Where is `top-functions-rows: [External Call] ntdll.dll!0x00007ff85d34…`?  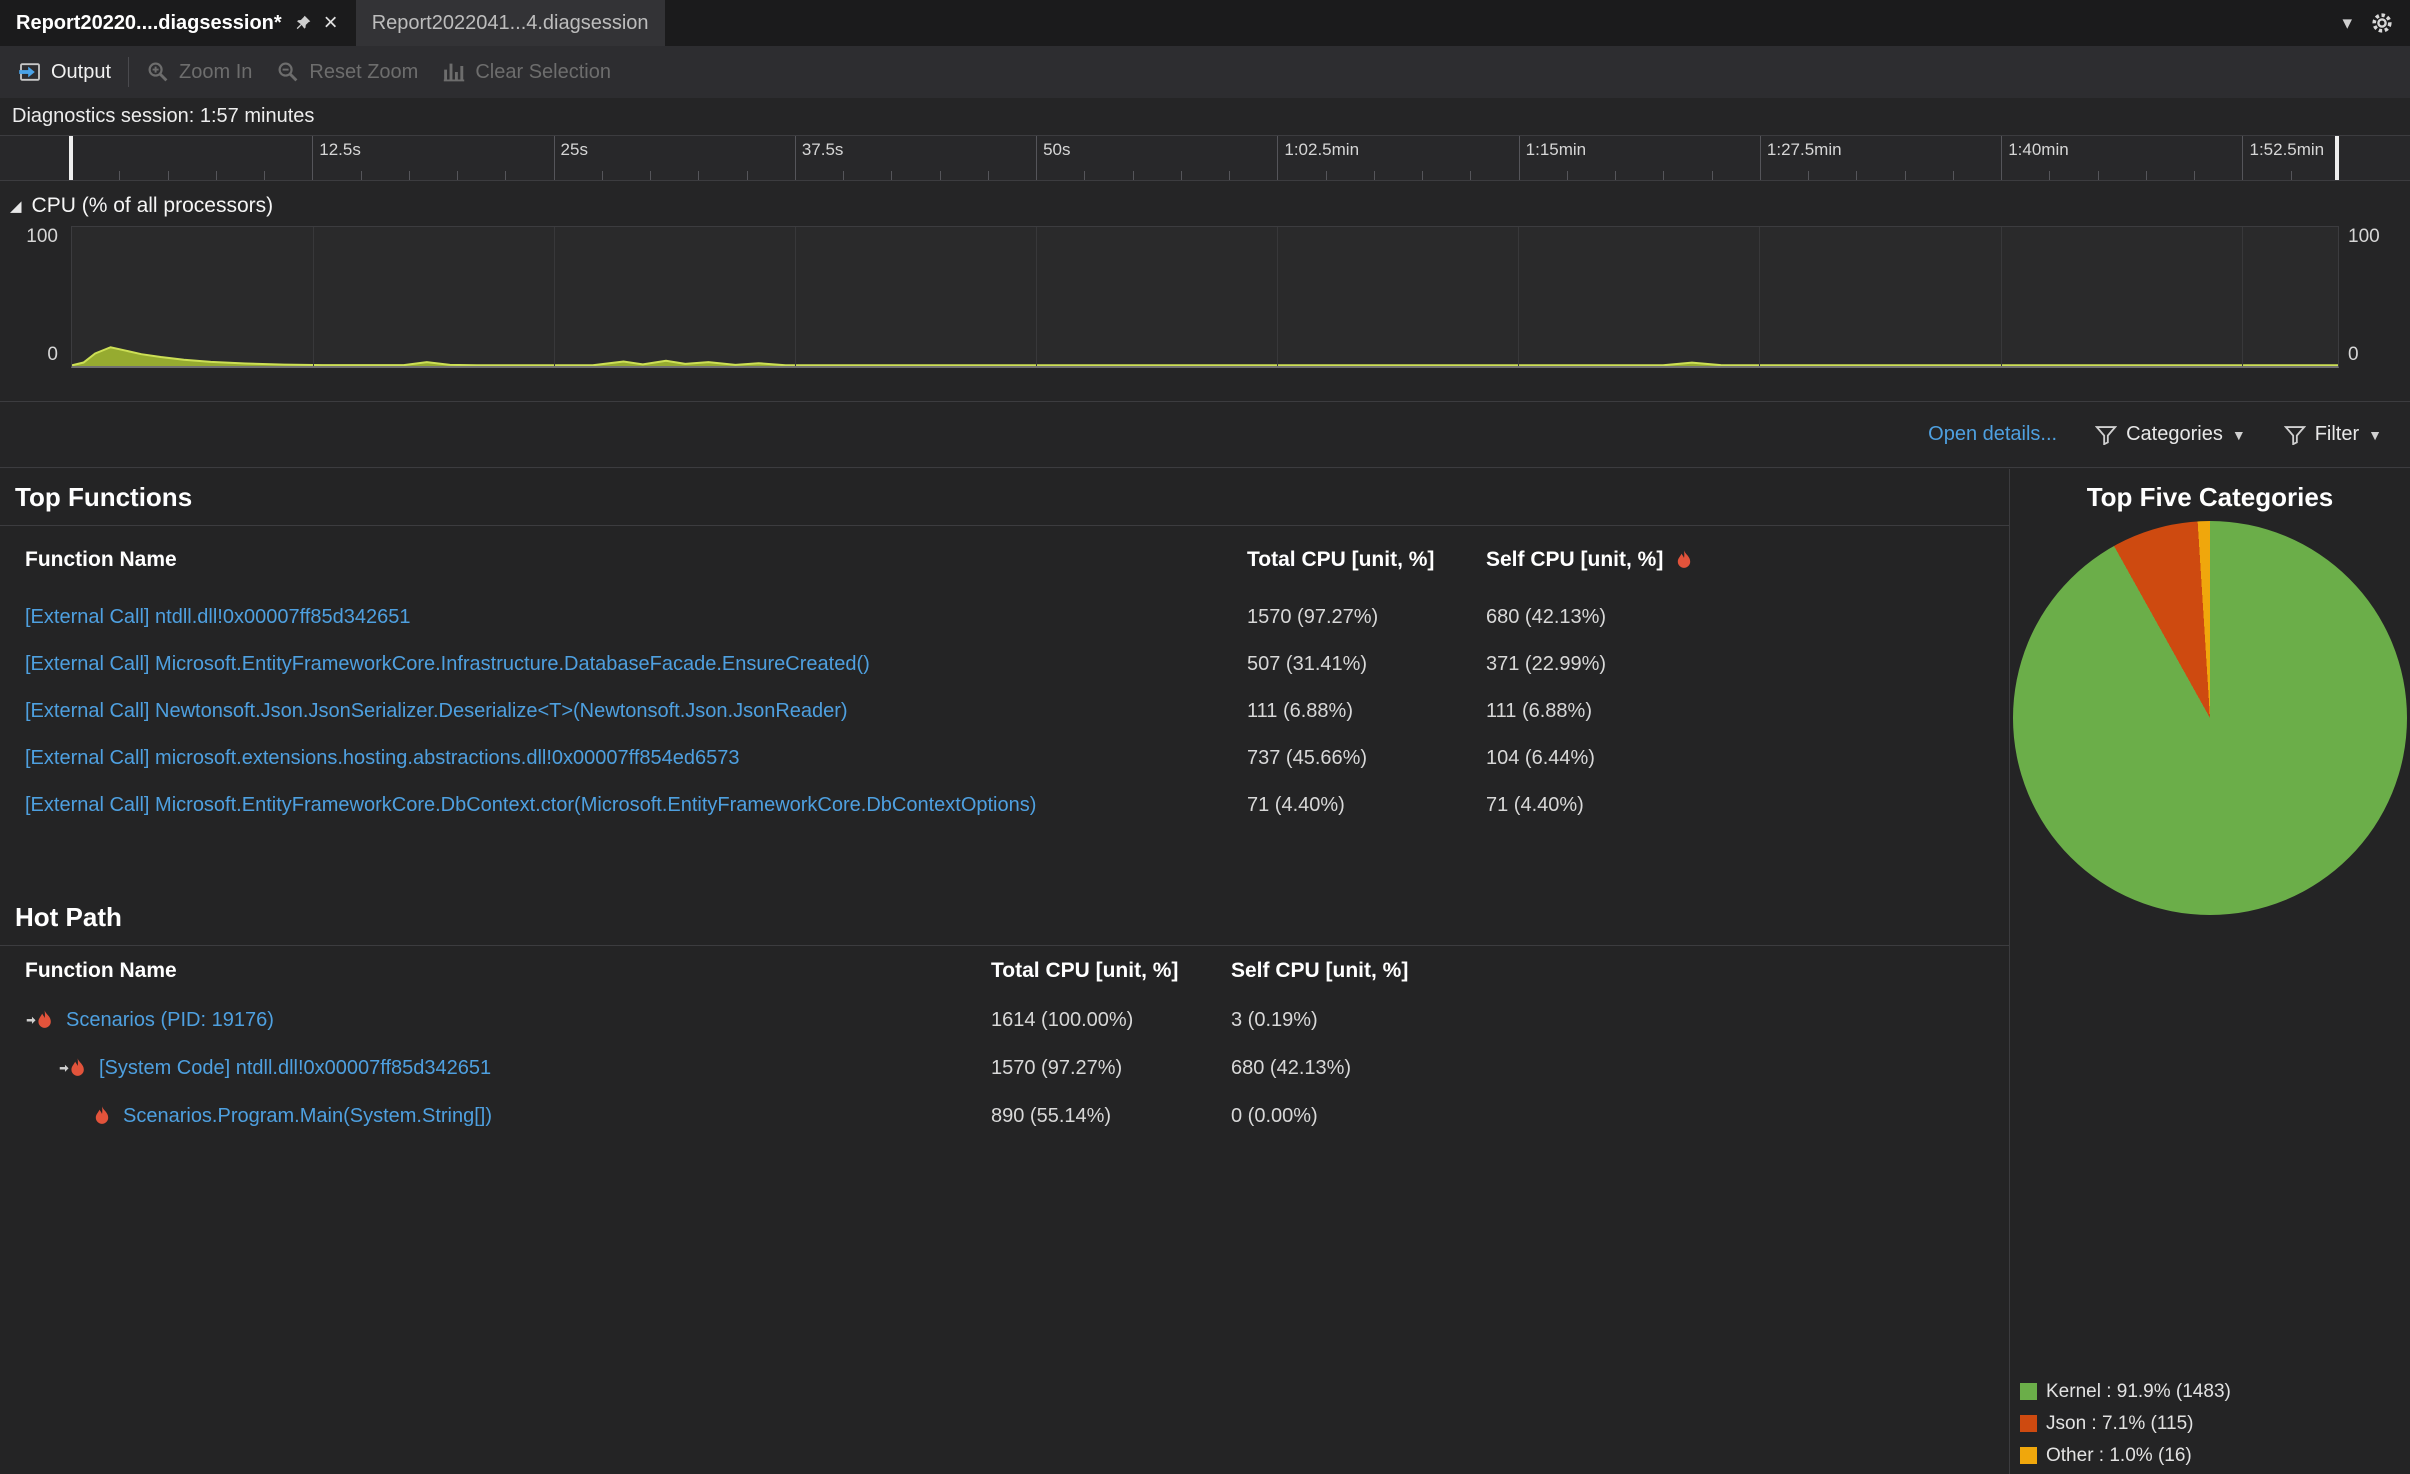 top-functions-rows: [External Call] ntdll.dll!0x00007ff85d34… is located at coordinates (1004, 711).